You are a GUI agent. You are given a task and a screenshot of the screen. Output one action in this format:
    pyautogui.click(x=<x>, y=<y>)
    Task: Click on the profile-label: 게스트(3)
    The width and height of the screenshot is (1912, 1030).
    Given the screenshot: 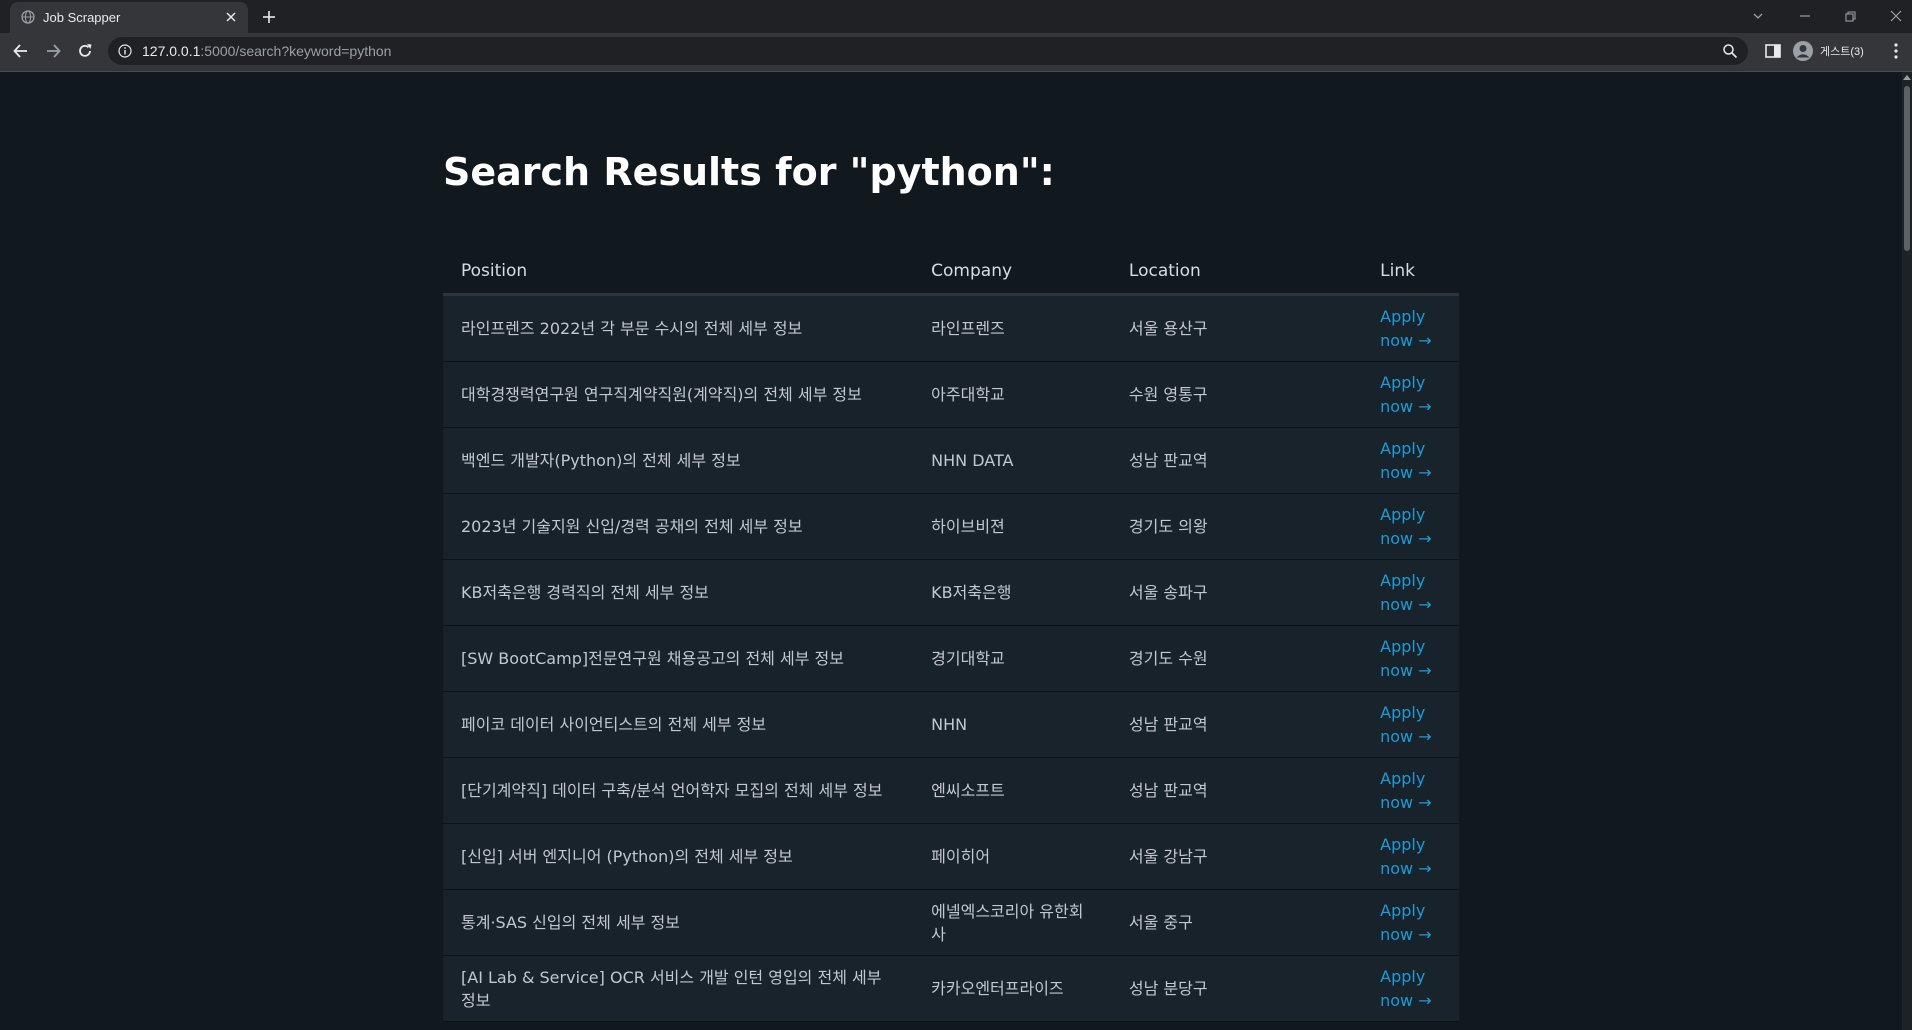 What is the action you would take?
    pyautogui.click(x=1842, y=52)
    